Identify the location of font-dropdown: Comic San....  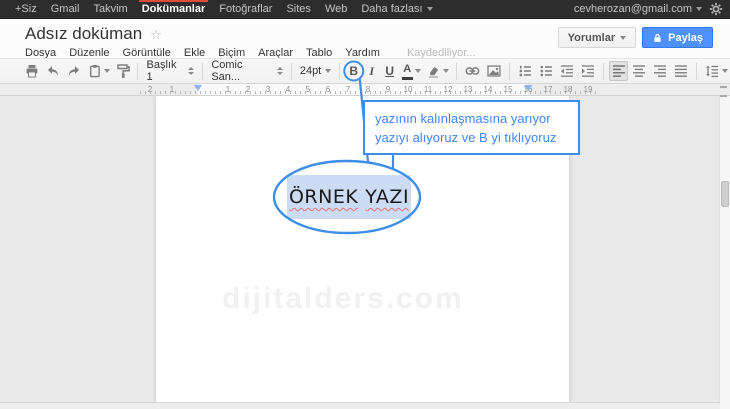
(247, 71).